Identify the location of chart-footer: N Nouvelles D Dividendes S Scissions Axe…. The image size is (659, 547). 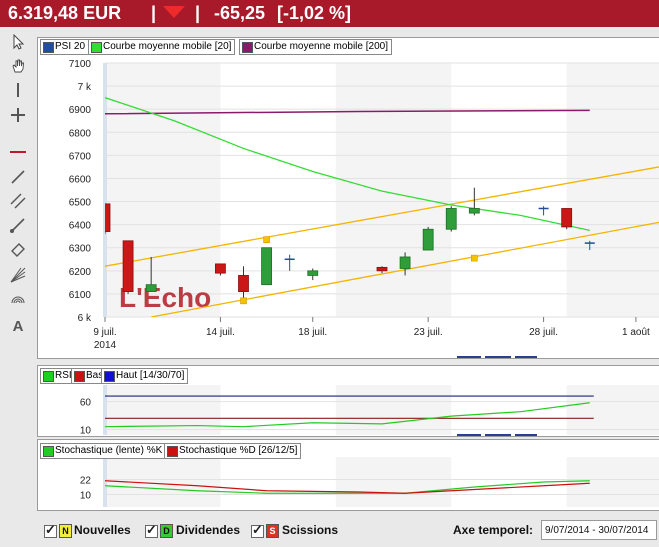
(329, 531).